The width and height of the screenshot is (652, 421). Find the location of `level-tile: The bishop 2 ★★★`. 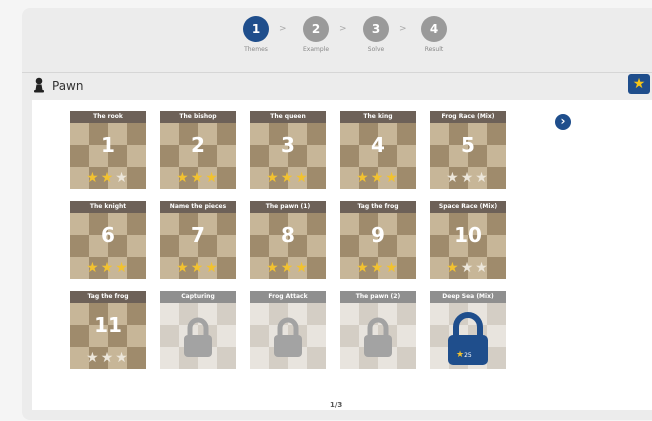

level-tile: The bishop 2 ★★★ is located at coordinates (198, 150).